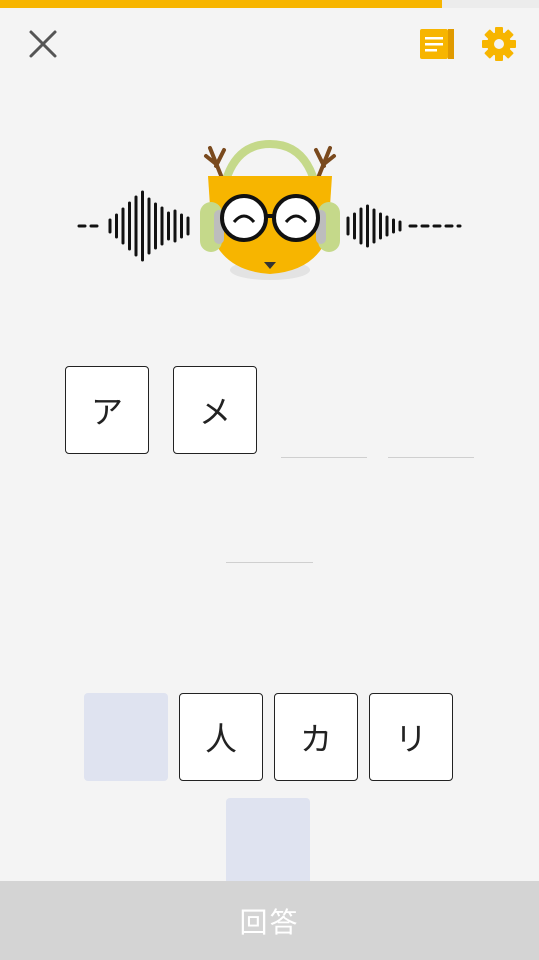 This screenshot has height=960, width=539. What do you see at coordinates (215, 410) in the screenshot?
I see `answer-slot-2: メ` at bounding box center [215, 410].